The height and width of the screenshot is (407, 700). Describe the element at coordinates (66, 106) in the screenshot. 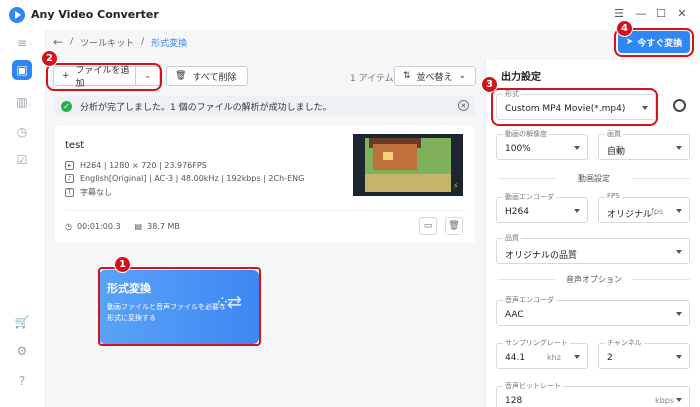

I see `check-icon: ✓` at that location.